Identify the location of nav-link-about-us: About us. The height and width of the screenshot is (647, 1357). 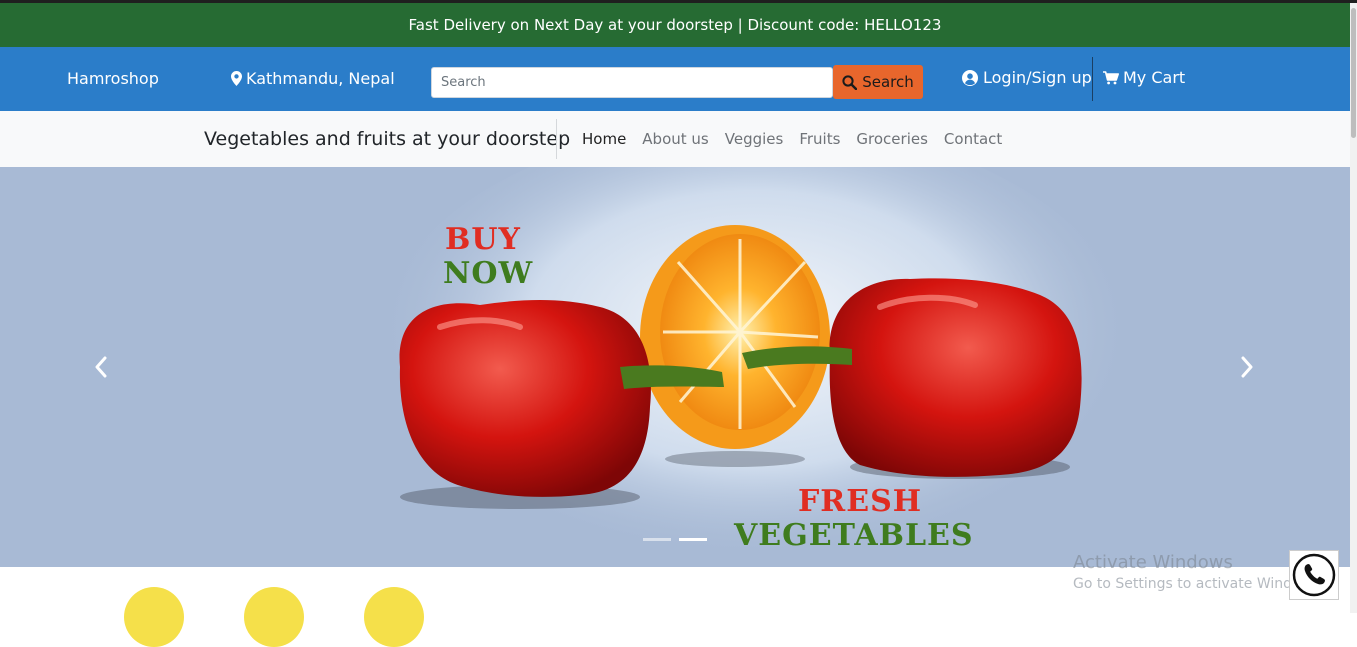
(675, 139).